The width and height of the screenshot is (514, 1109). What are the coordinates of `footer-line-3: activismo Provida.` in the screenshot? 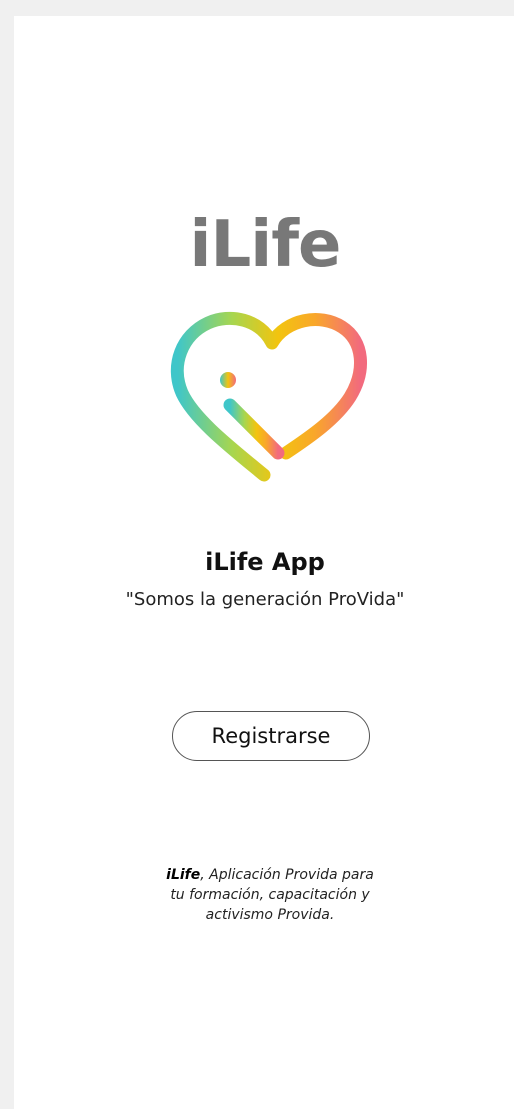 It's located at (270, 915).